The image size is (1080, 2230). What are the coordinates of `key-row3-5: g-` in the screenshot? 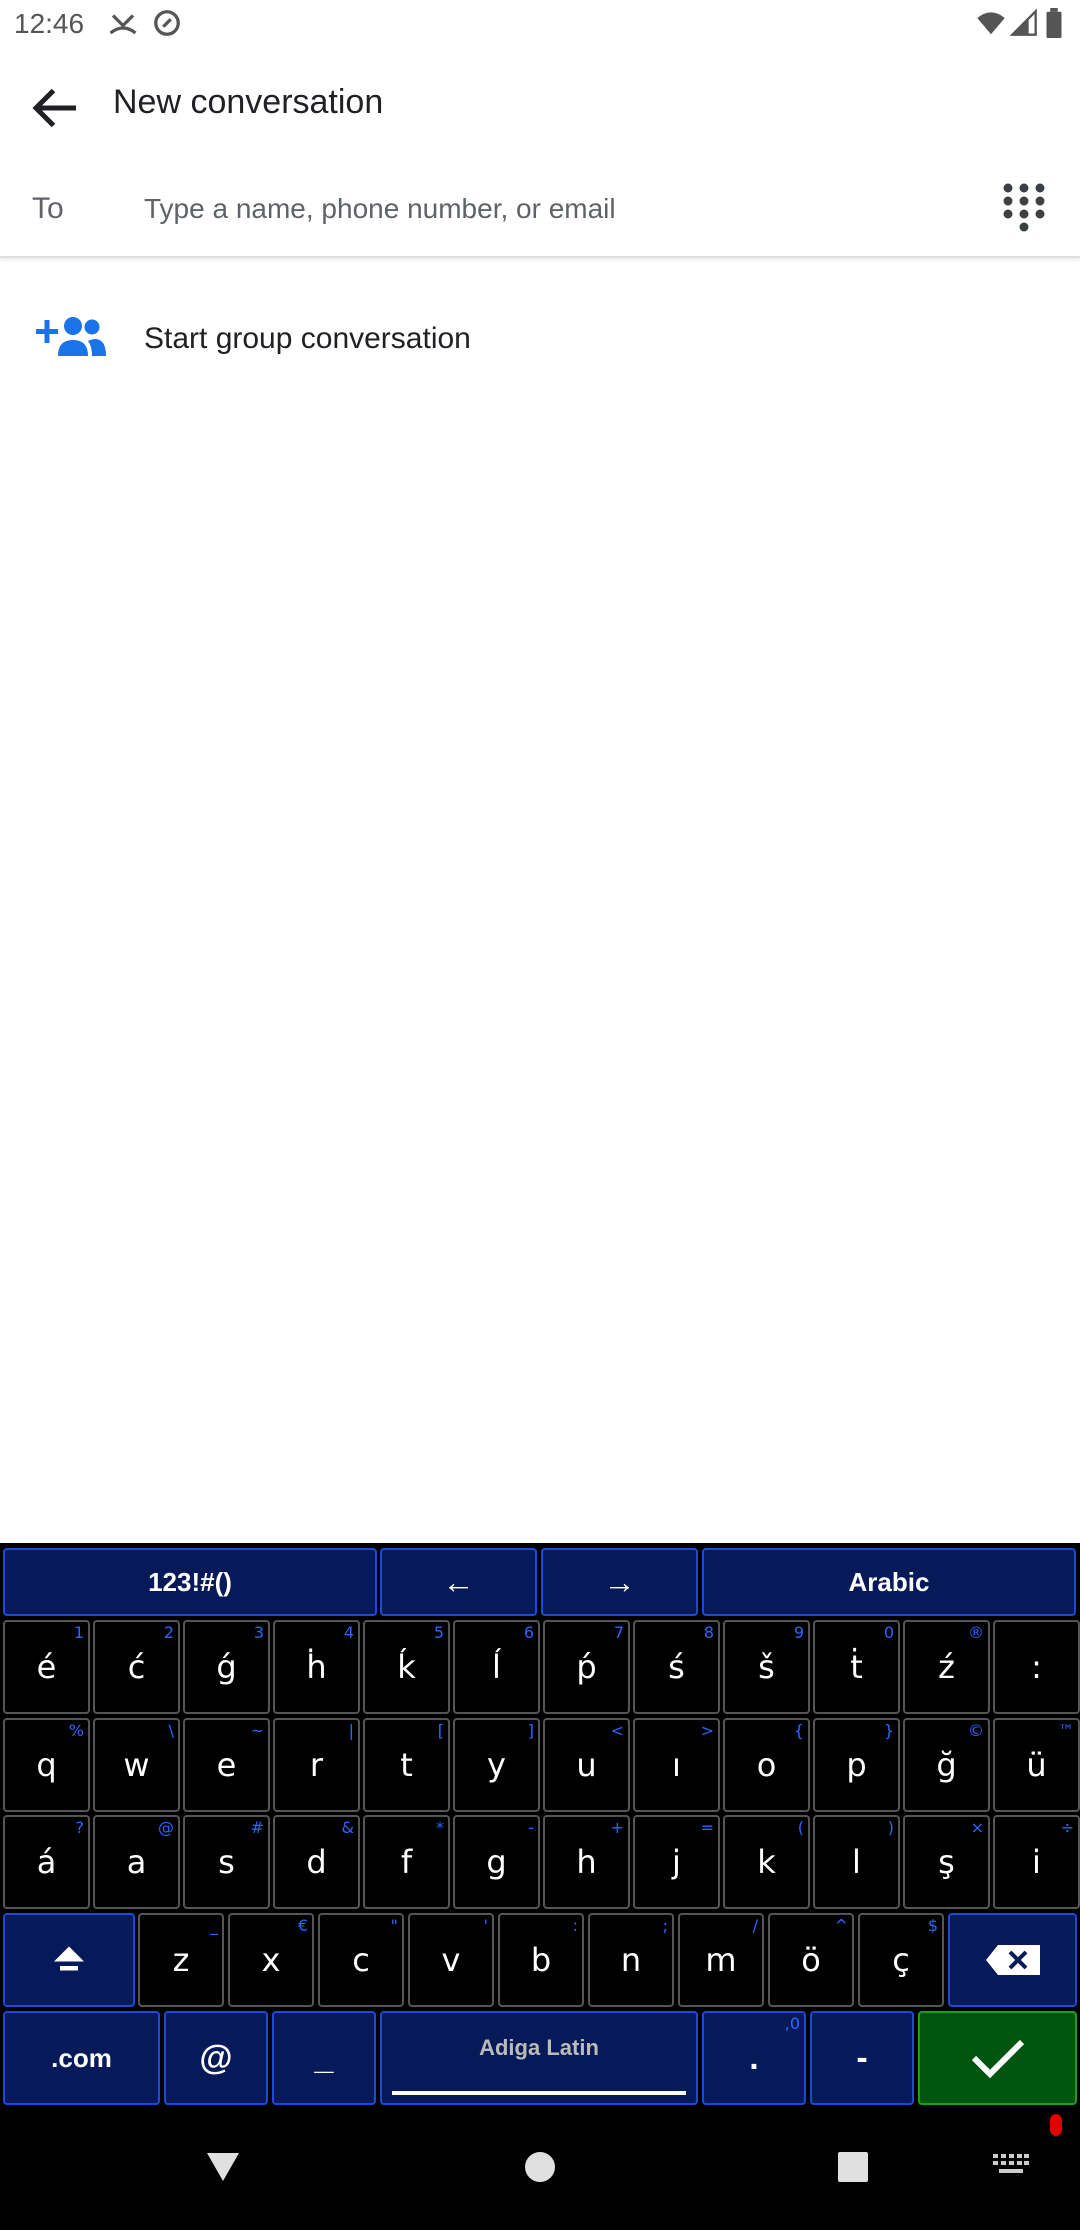 It's located at (496, 1862).